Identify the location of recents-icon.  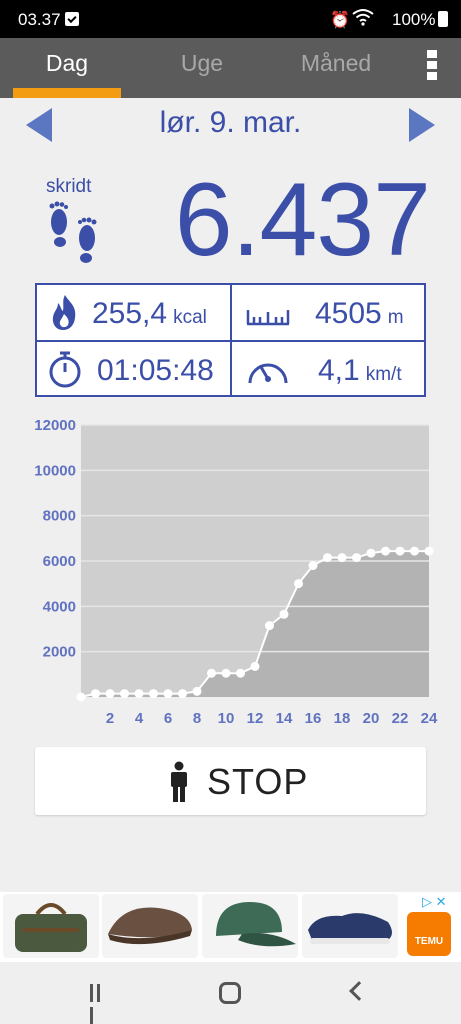
(100, 1004).